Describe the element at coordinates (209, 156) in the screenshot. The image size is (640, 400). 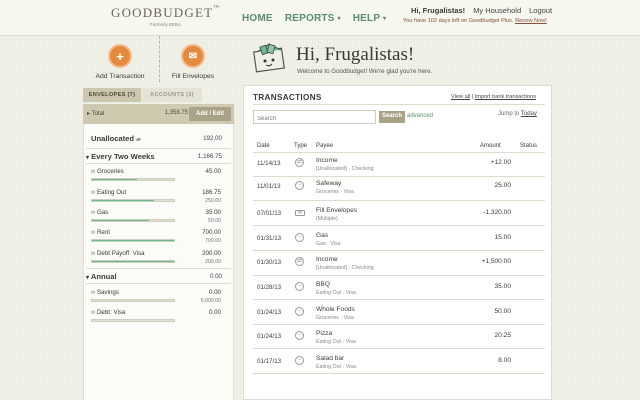
I see `group-value: 1,166.75` at that location.